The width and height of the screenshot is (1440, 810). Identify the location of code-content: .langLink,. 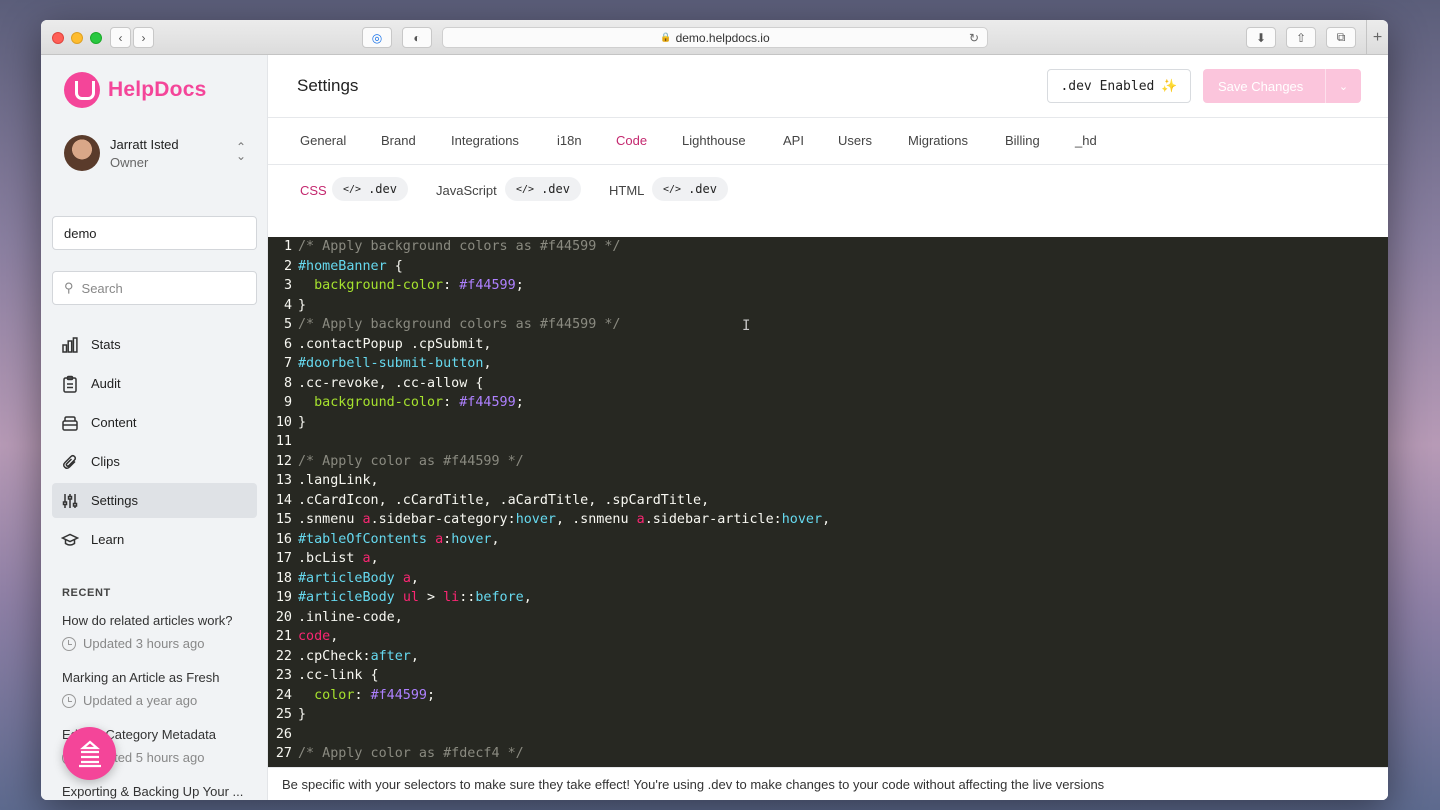
(338, 481).